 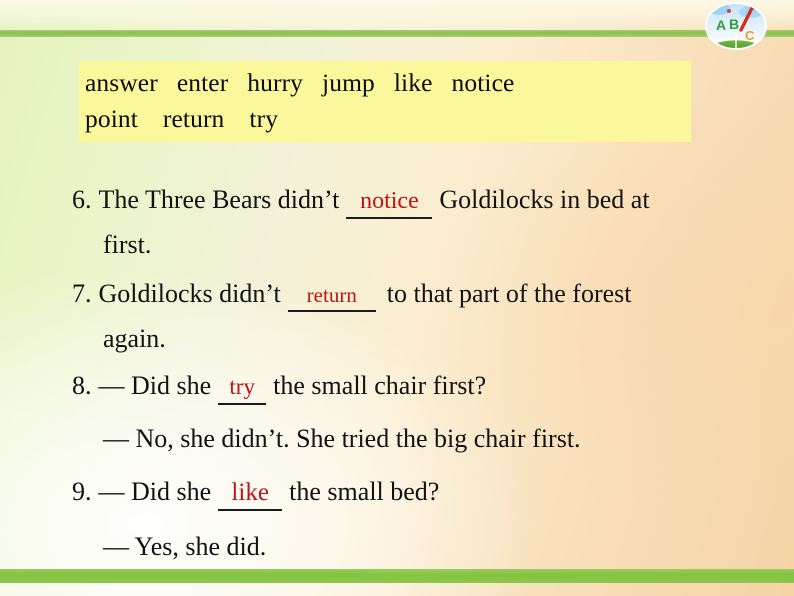 What do you see at coordinates (397, 33) in the screenshot?
I see `top-green-rule` at bounding box center [397, 33].